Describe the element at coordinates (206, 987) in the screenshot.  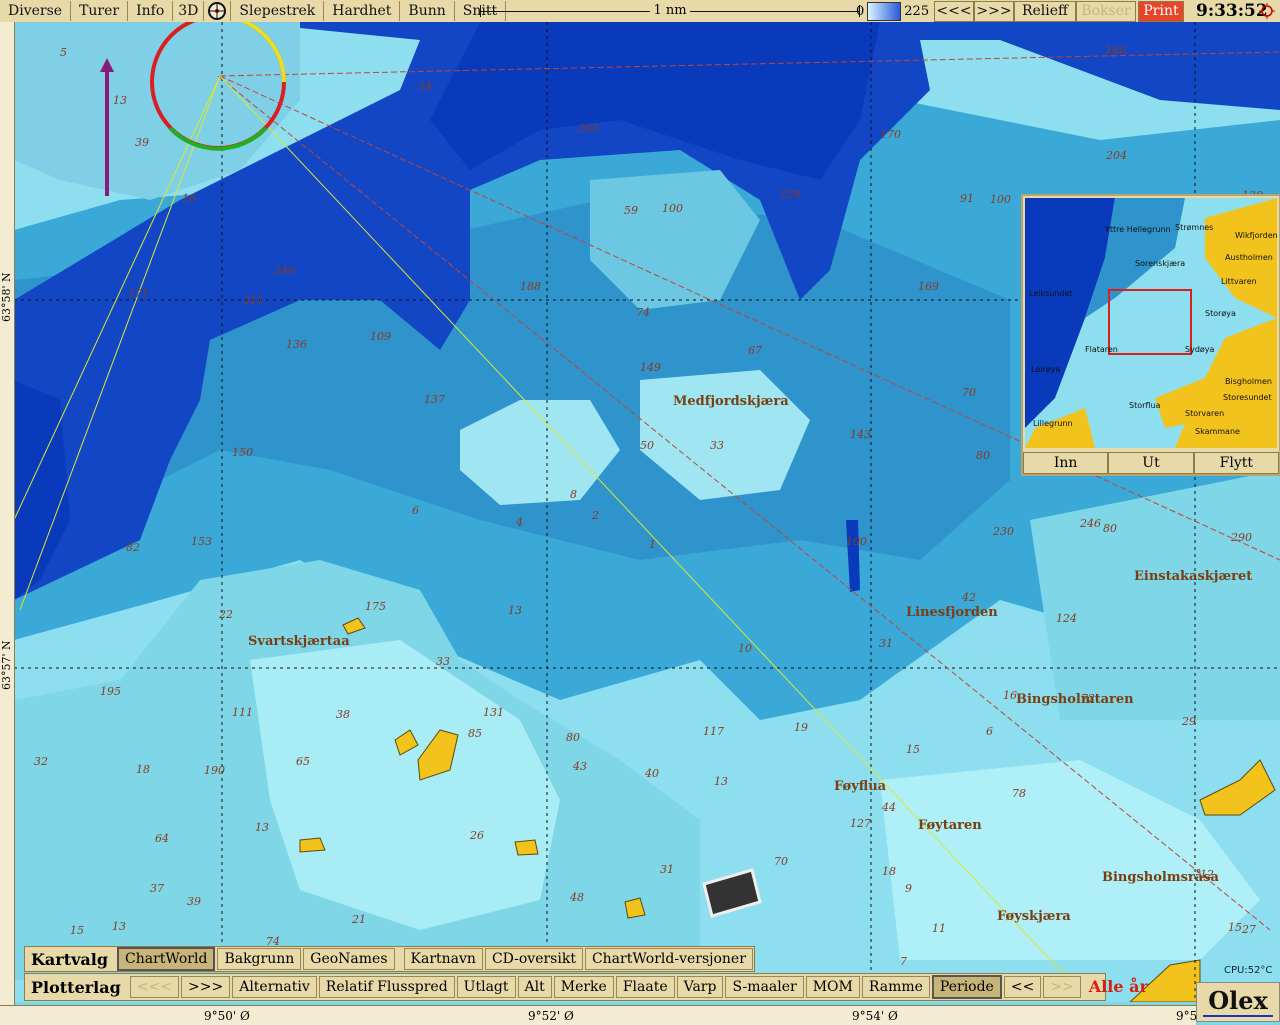
I see `plotterlag-next: >>>` at that location.